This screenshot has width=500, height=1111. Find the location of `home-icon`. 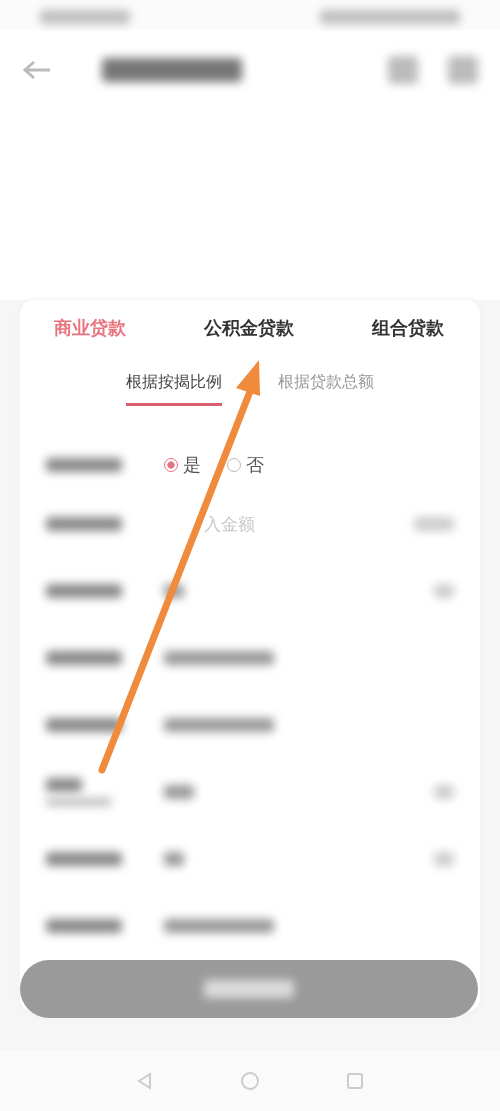

home-icon is located at coordinates (250, 1080).